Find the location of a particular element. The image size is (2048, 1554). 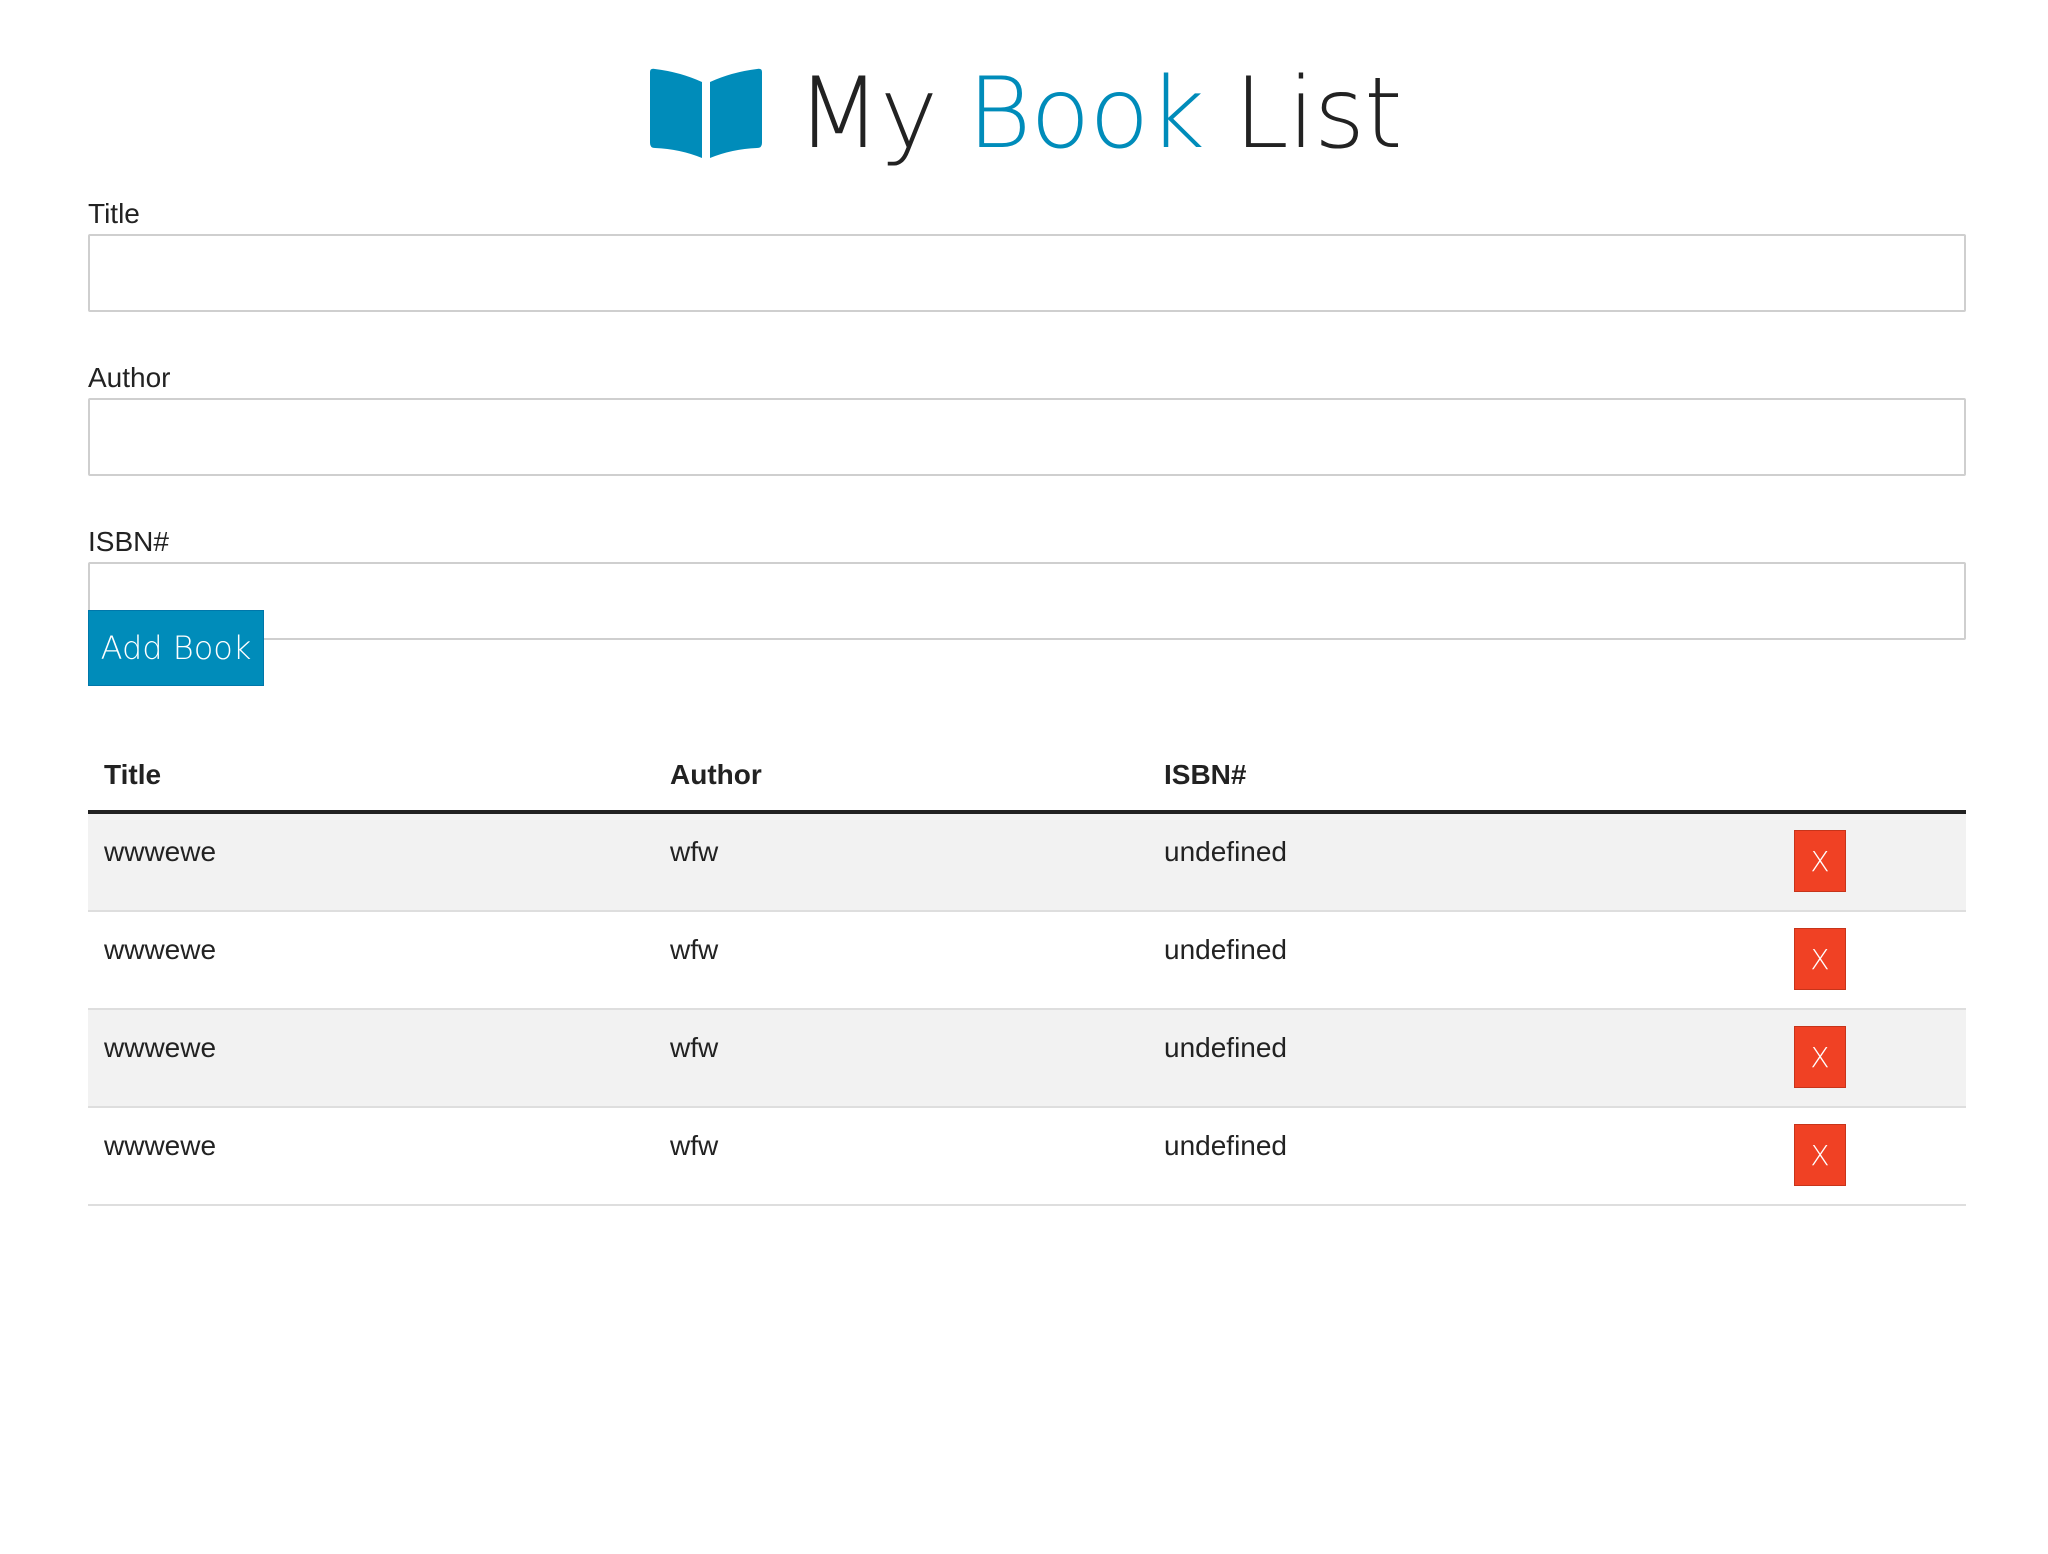

table-header-row: Title Author ISBN# is located at coordinates (1027, 777).